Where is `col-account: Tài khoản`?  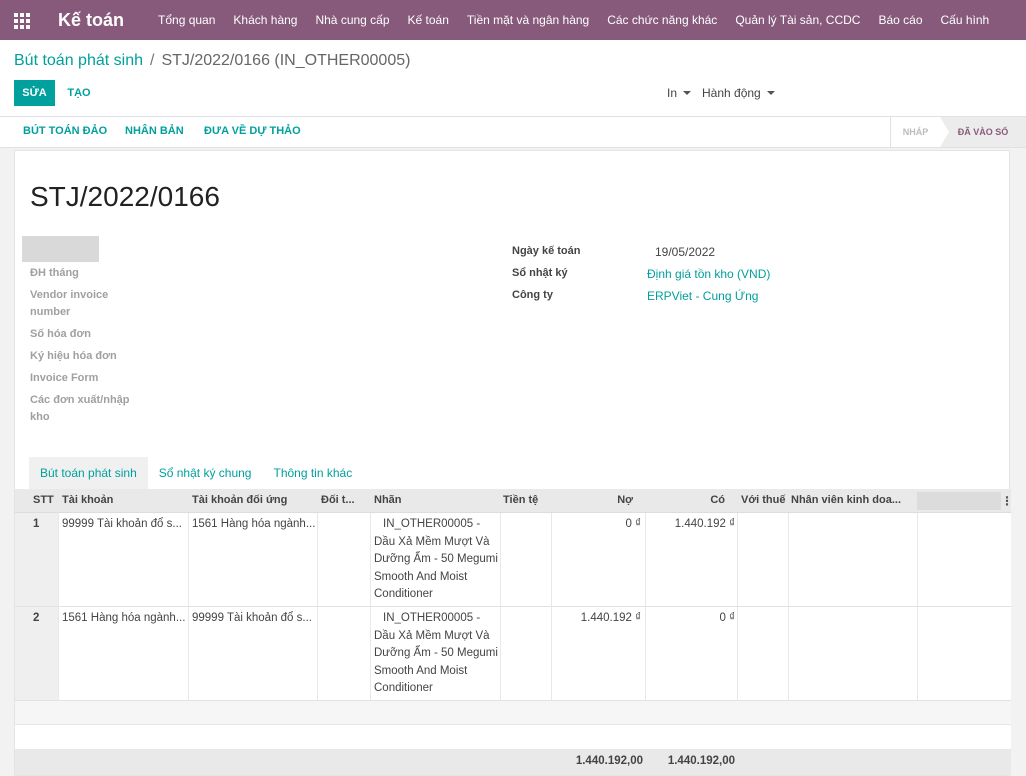
col-account: Tài khoản is located at coordinates (87, 500).